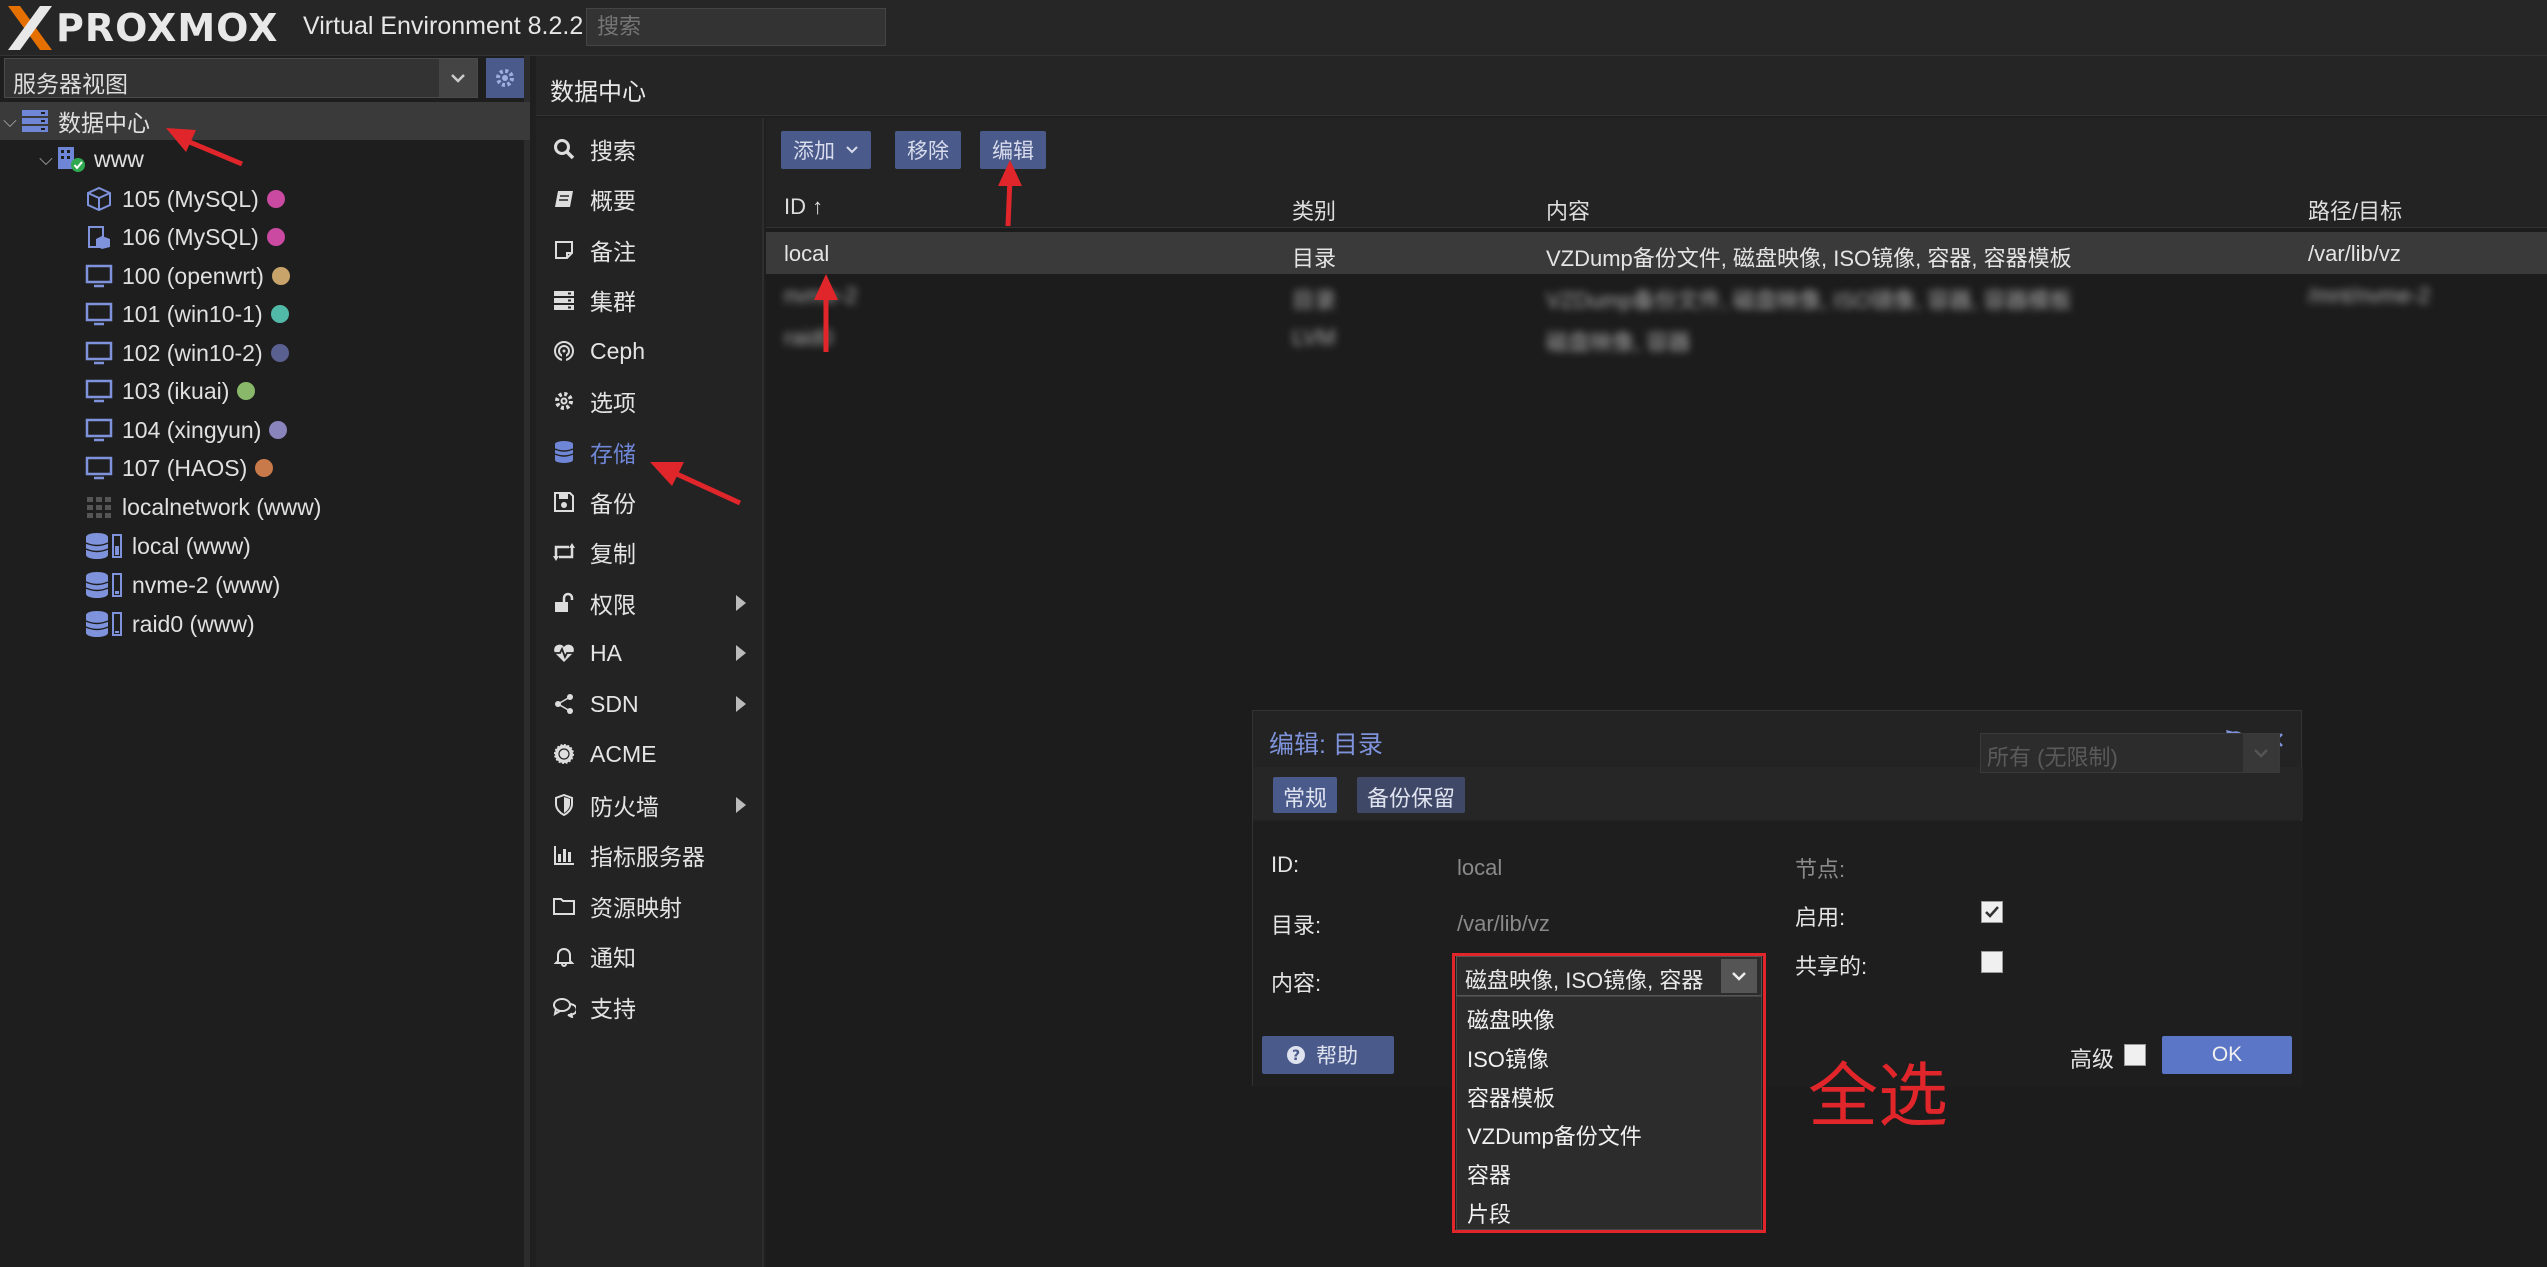 Image resolution: width=2547 pixels, height=1267 pixels. I want to click on tree-item-guest-102: 102 (win10-2), so click(265, 353).